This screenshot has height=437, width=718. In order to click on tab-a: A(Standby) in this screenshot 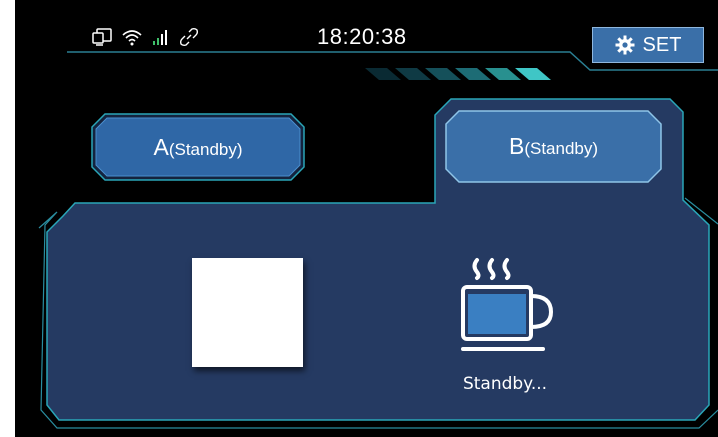, I will do `click(198, 147)`.